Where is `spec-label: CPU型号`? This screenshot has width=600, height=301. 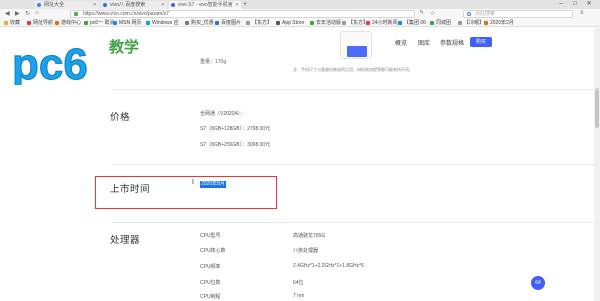
spec-label: CPU型号 is located at coordinates (210, 236).